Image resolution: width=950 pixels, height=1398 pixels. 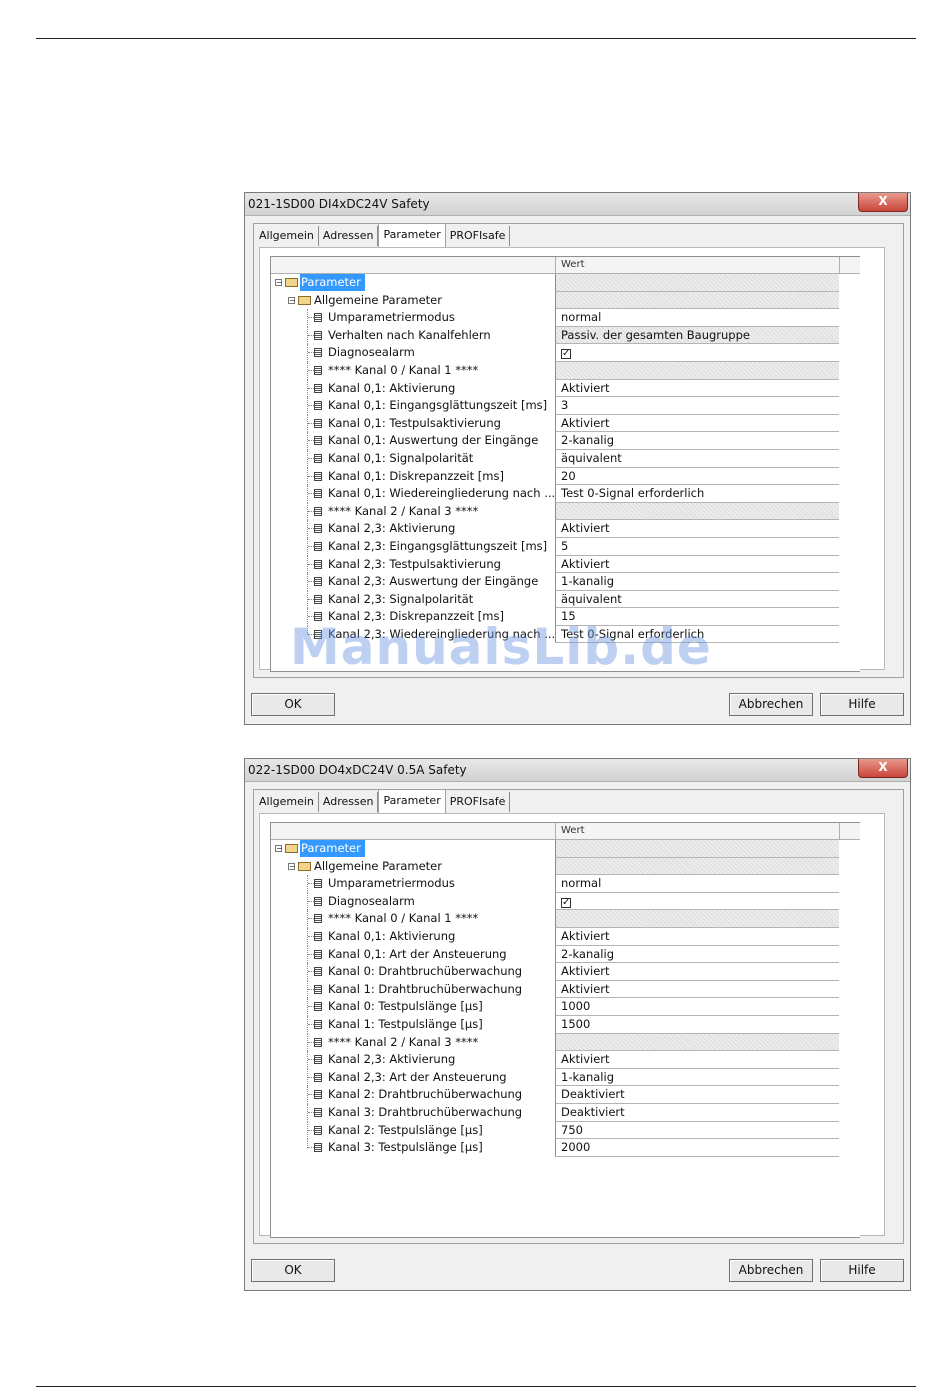 What do you see at coordinates (697, 494) in the screenshot?
I see `parameter-value-cell: Test 0-Signal erforderlich` at bounding box center [697, 494].